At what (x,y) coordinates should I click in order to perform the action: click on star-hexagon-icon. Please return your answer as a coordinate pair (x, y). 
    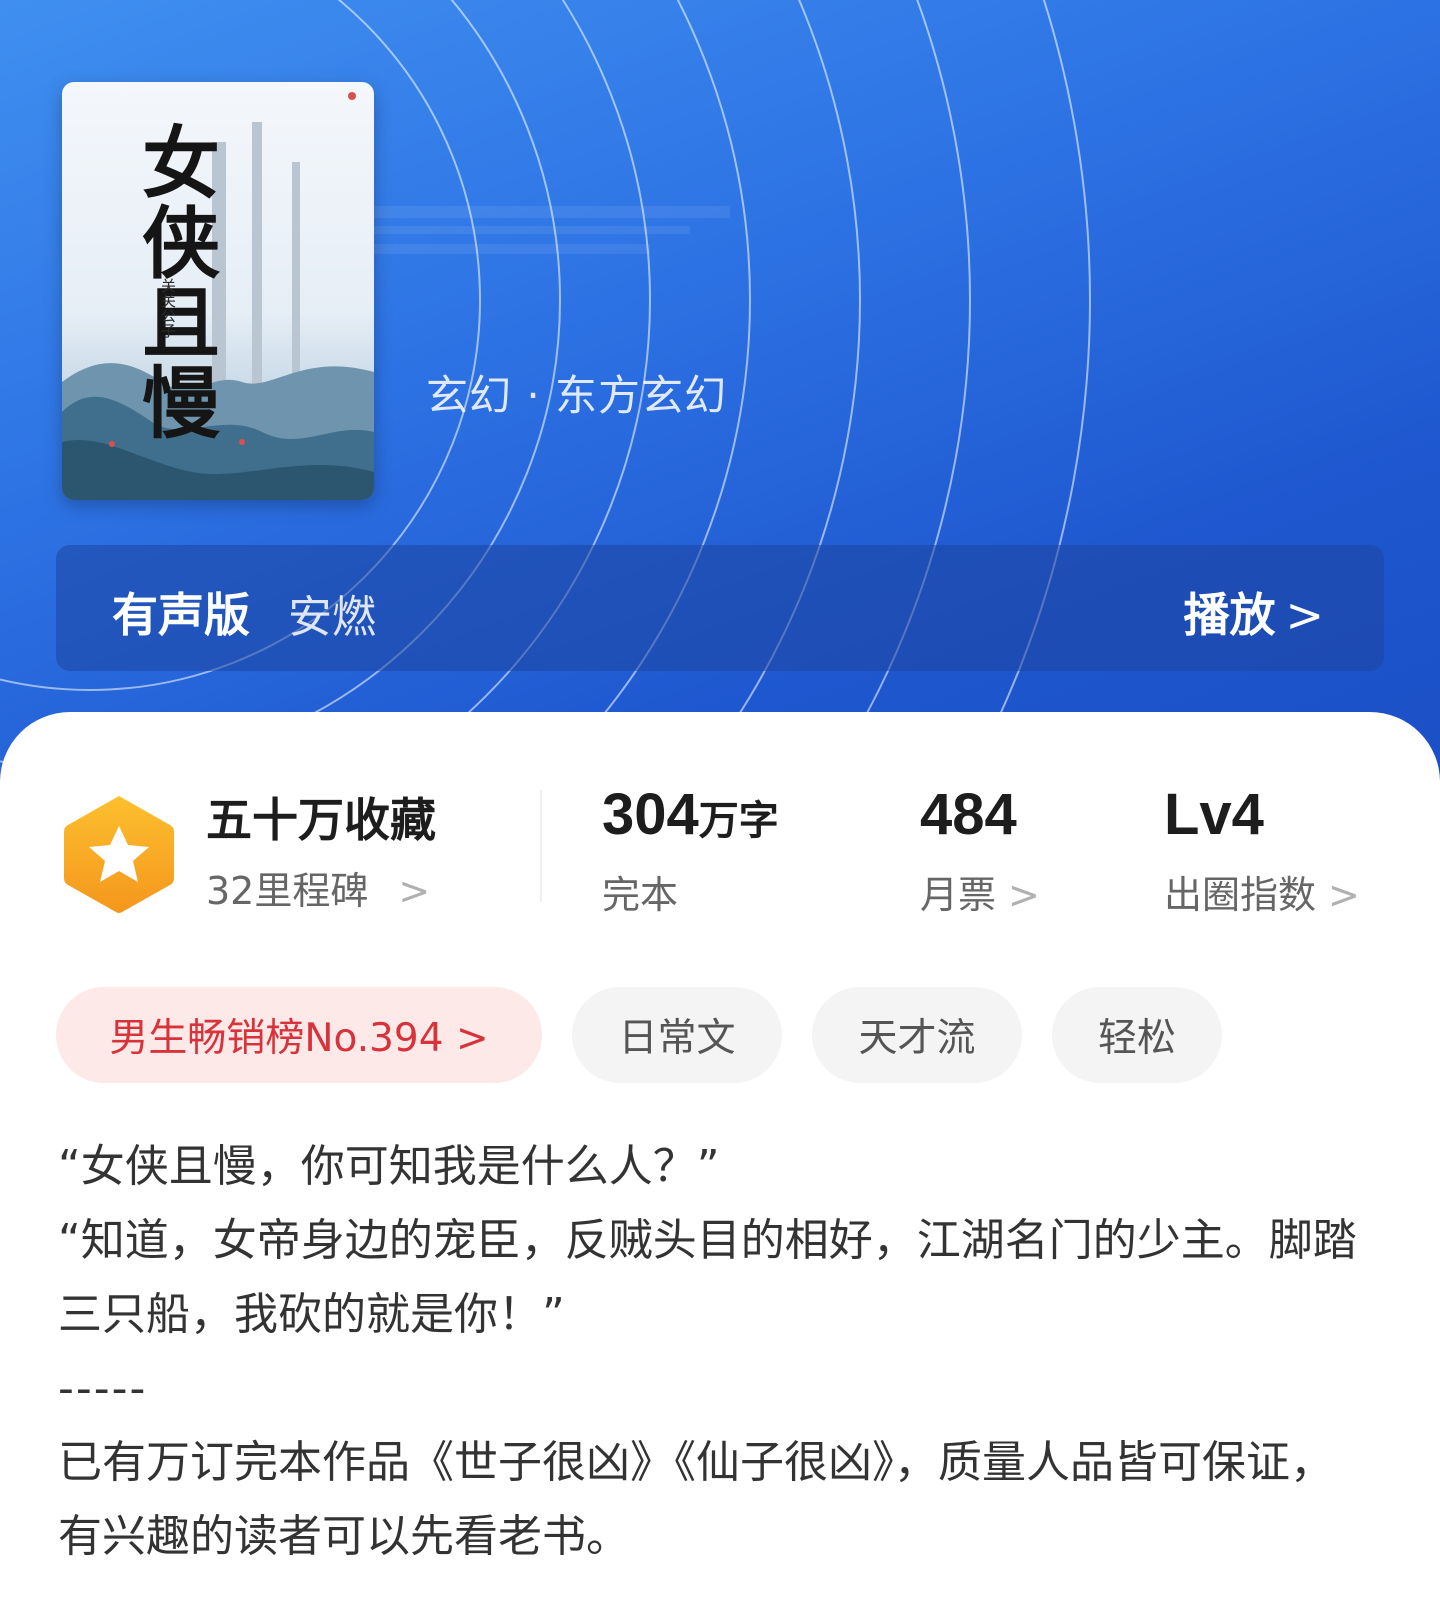
    Looking at the image, I should click on (119, 854).